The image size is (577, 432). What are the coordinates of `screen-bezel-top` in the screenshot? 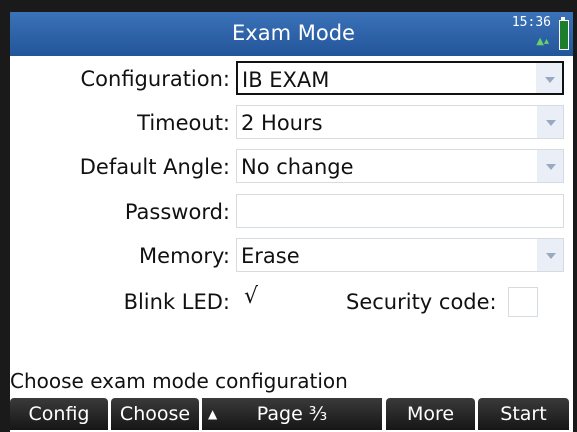 It's located at (288, 6).